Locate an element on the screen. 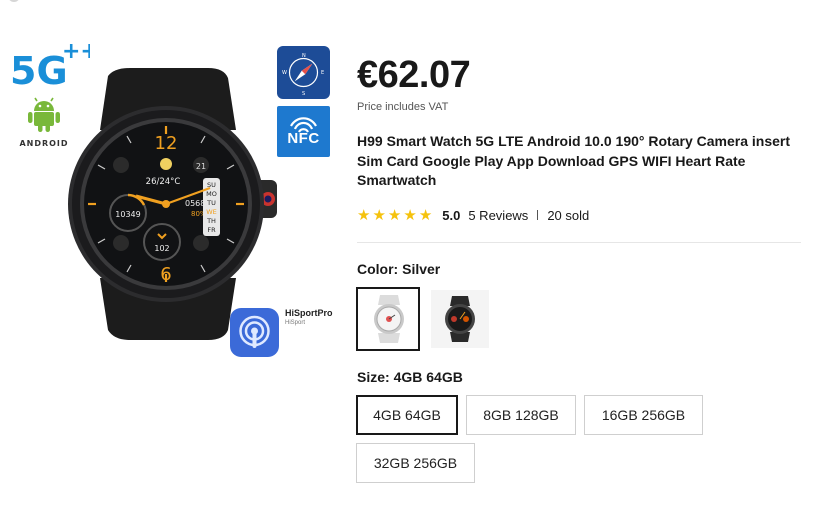  hisport-app-name: HiSportPro is located at coordinates (309, 313).